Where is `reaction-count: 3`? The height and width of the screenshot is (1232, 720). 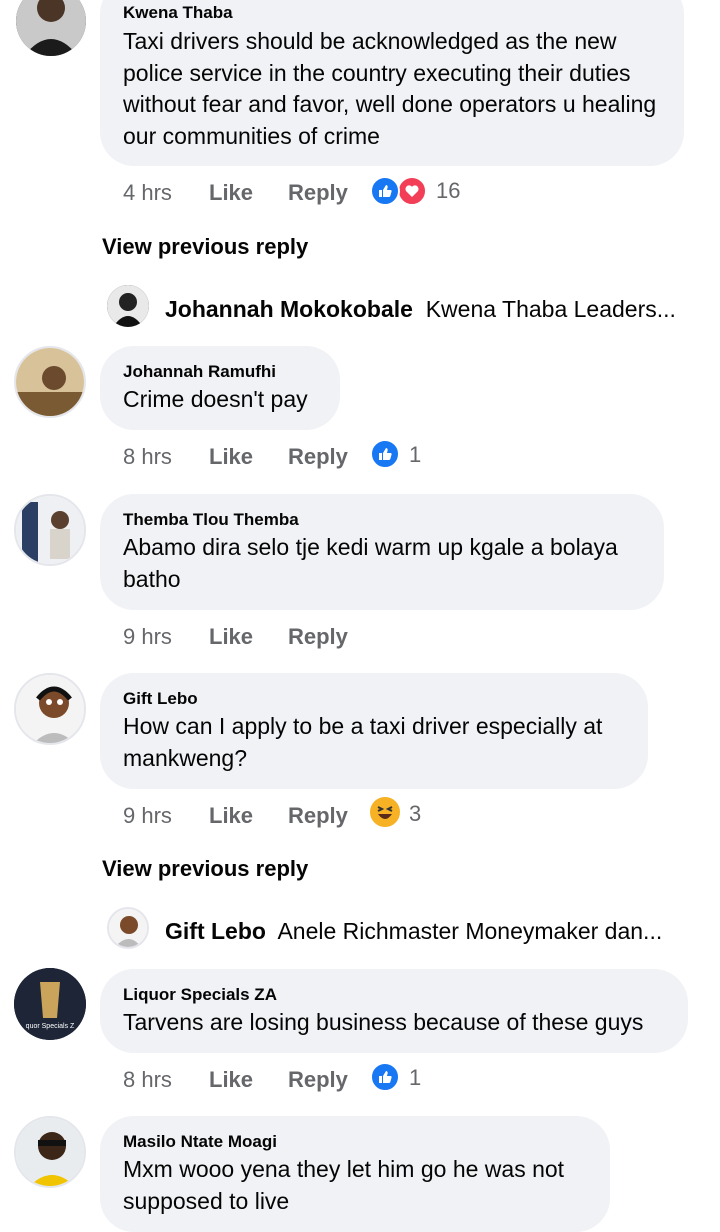 reaction-count: 3 is located at coordinates (415, 814).